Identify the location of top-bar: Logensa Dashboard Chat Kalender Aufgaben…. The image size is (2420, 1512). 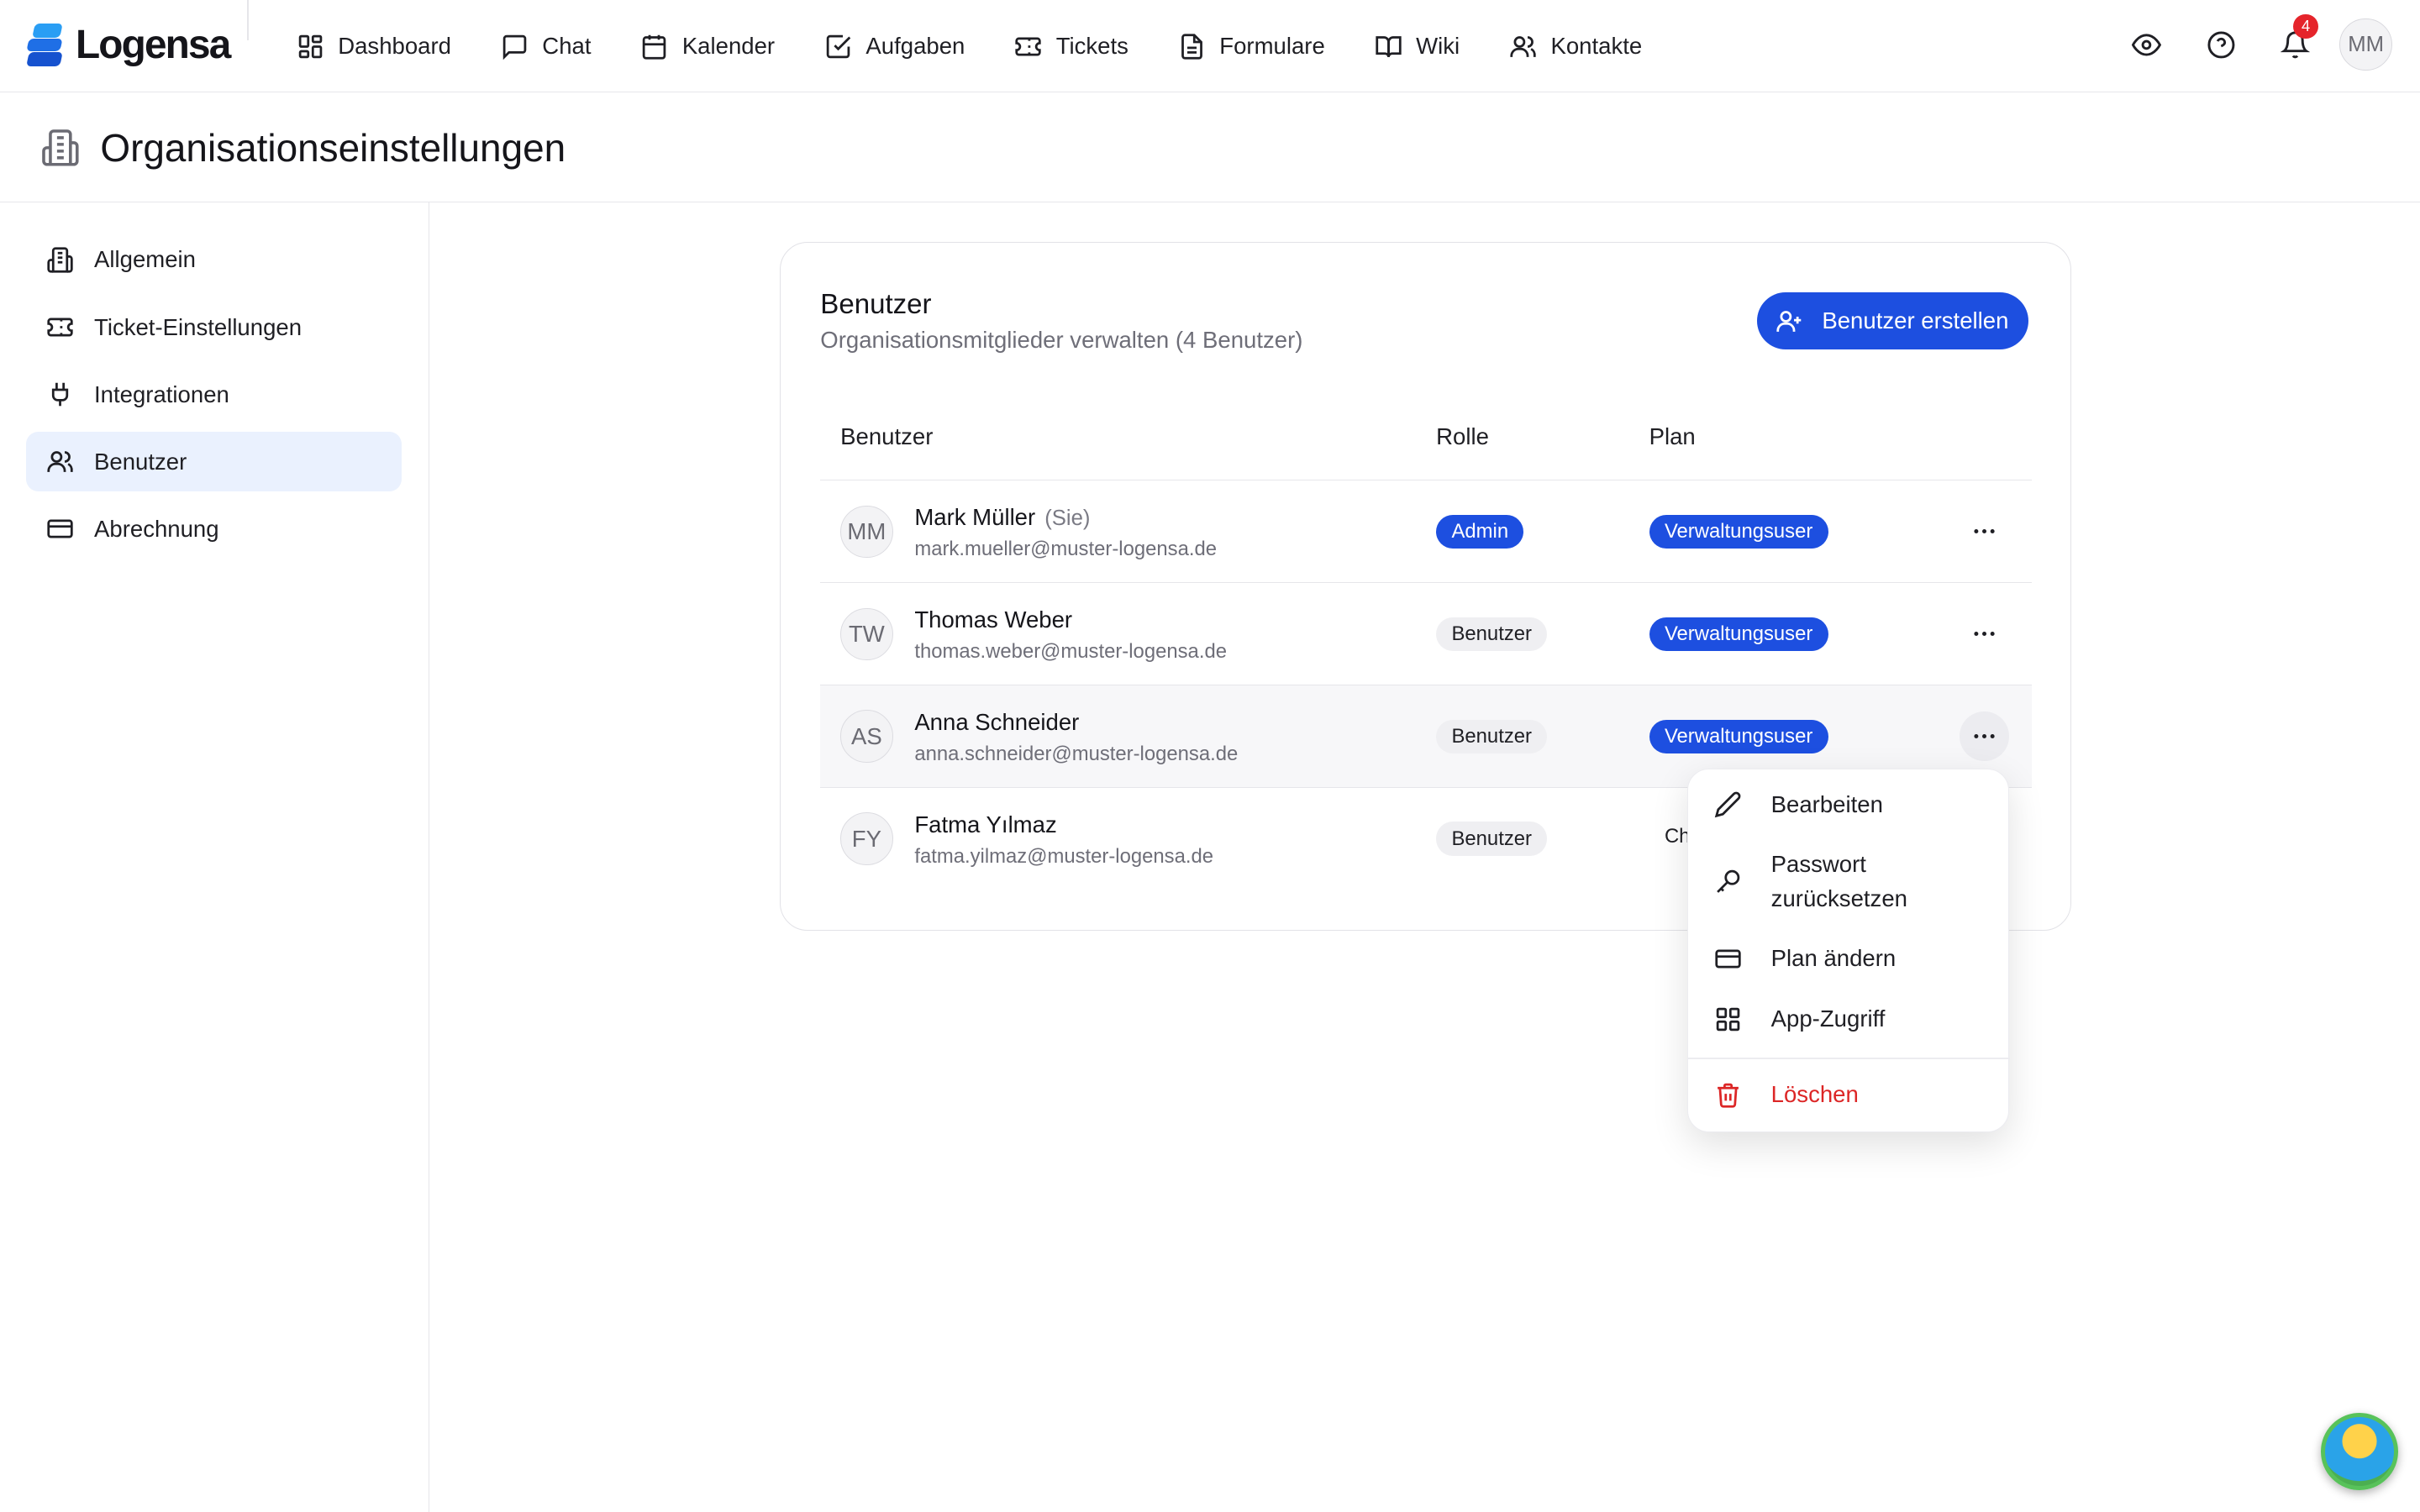
(1210, 46).